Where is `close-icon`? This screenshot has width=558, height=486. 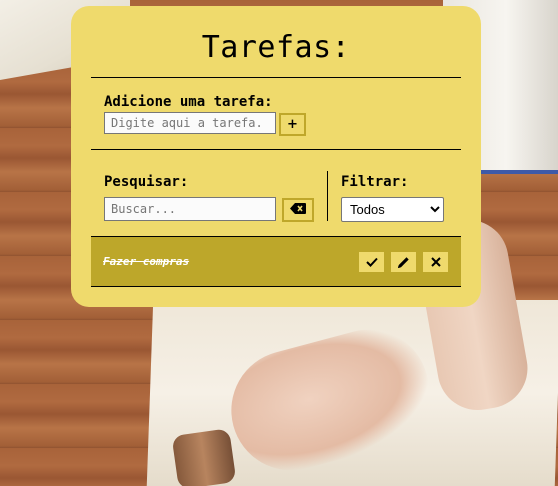
close-icon is located at coordinates (435, 262).